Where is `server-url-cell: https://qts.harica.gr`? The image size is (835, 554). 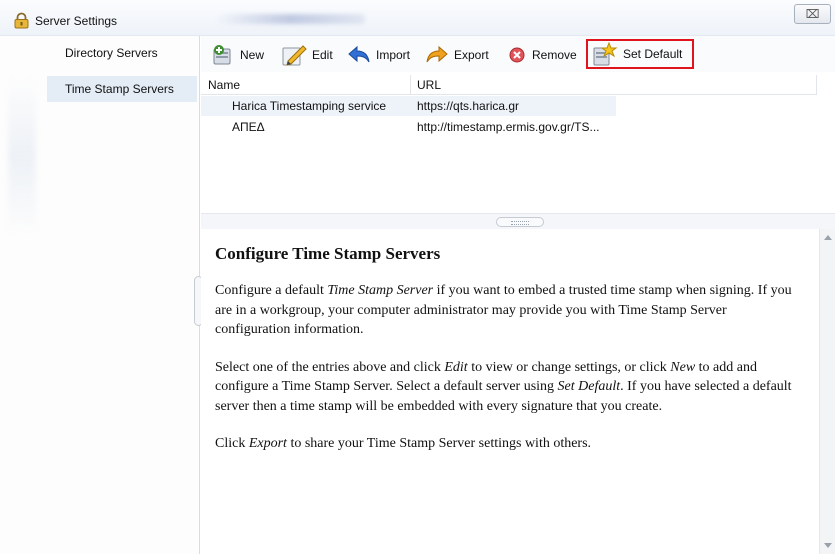
server-url-cell: https://qts.harica.gr is located at coordinates (468, 106).